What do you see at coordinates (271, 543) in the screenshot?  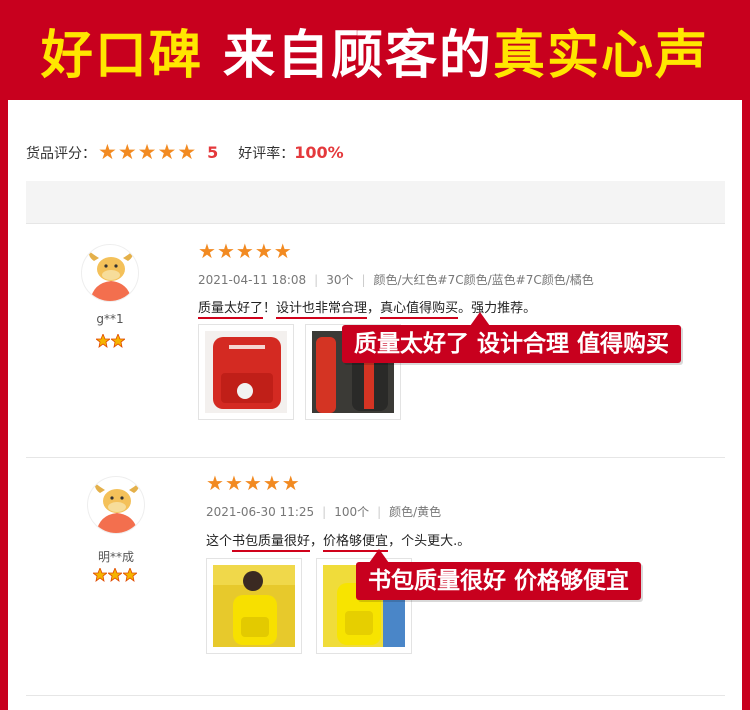 I see `comment-highlight: 书包质量很好` at bounding box center [271, 543].